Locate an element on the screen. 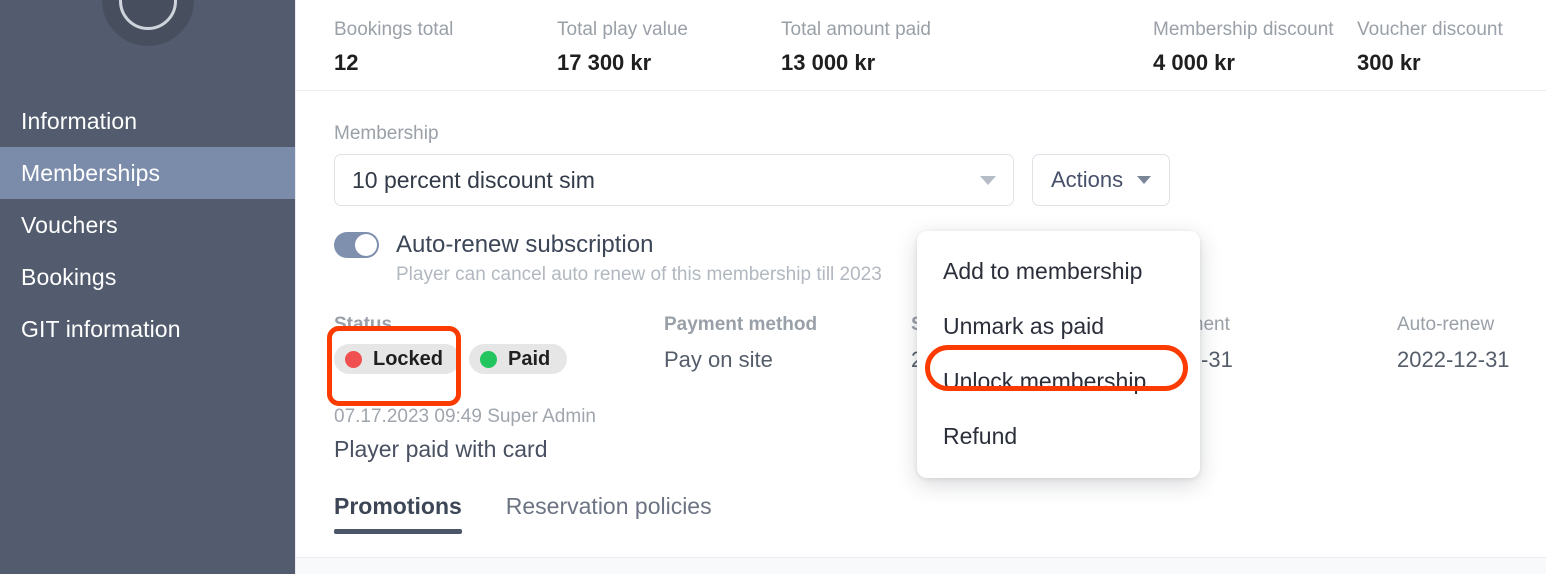 The height and width of the screenshot is (574, 1546). auto-renew-date-value: 2022-12-31 is located at coordinates (1453, 359).